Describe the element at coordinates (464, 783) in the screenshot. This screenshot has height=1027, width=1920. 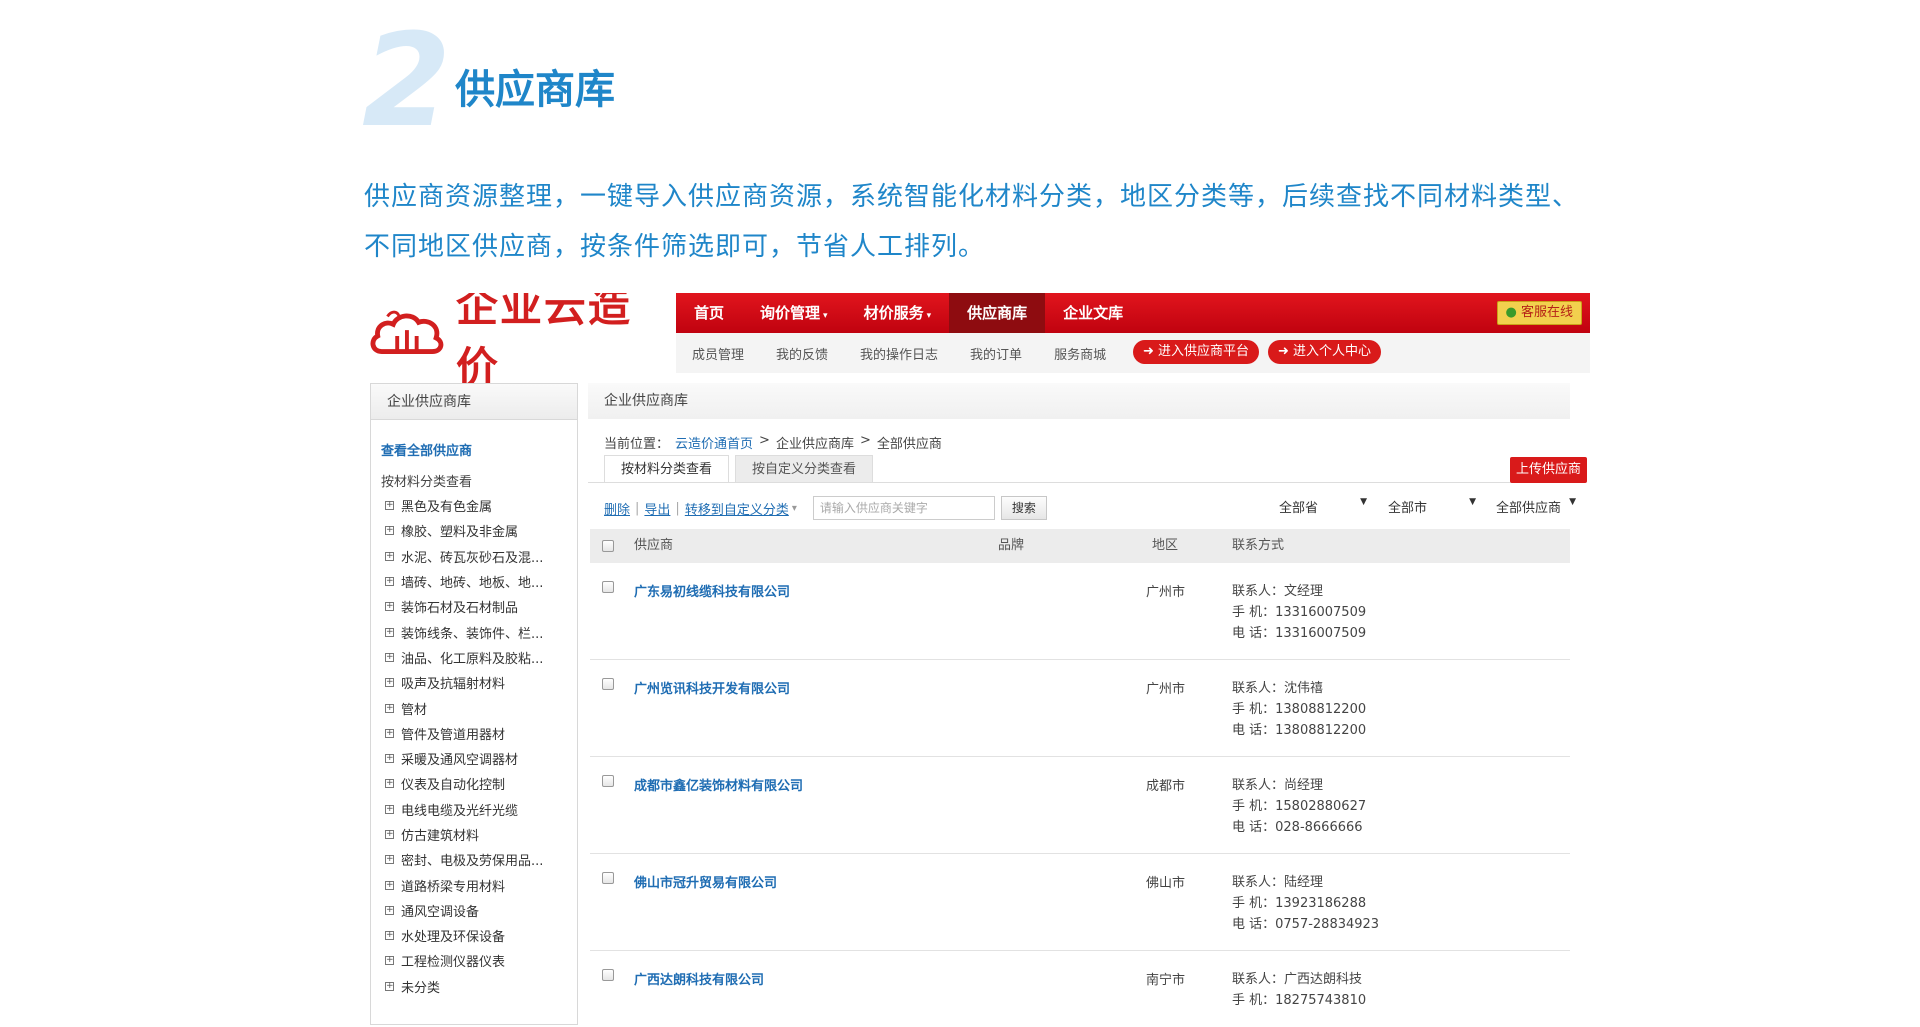
I see `category-item: + 仪表及自动化控制` at that location.